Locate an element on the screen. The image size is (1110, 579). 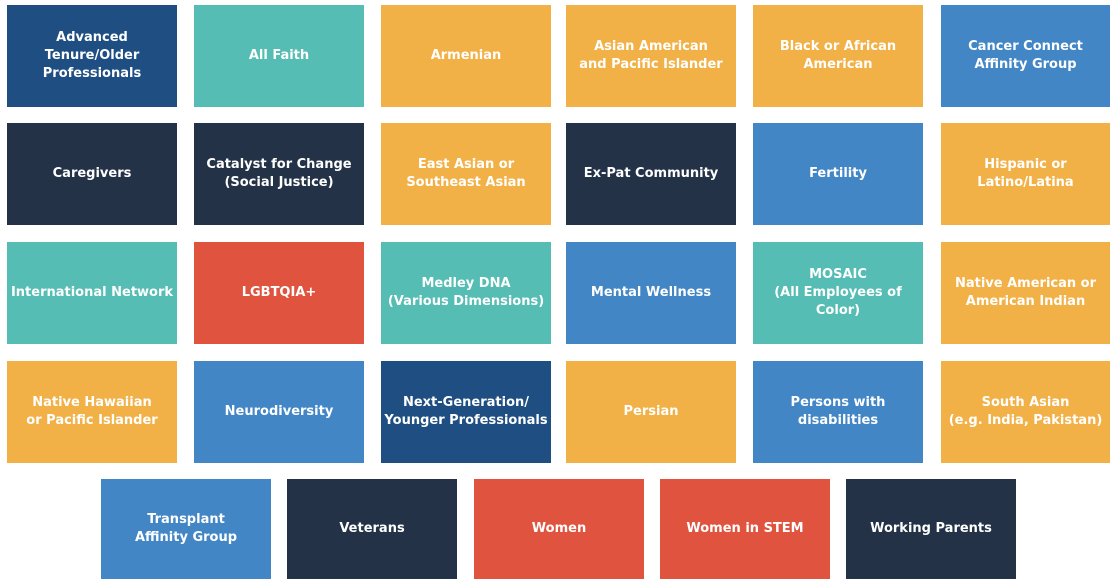
tile-advanced-tenure: Advanced Tenure/Older Professionals is located at coordinates (92, 56).